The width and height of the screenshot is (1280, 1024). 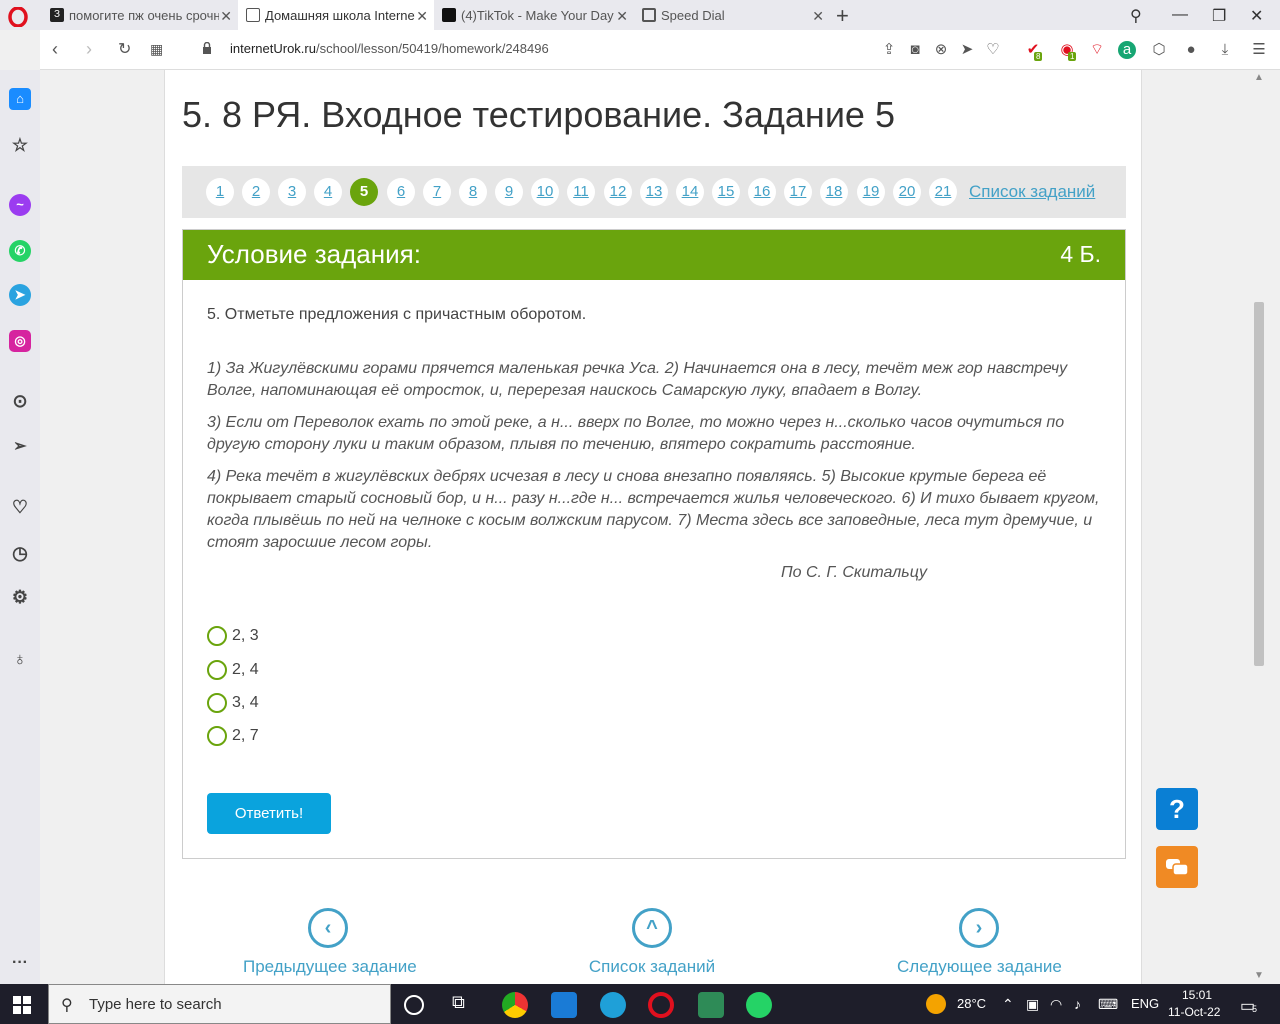 What do you see at coordinates (915, 50) in the screenshot?
I see `camera-icon: ◙` at bounding box center [915, 50].